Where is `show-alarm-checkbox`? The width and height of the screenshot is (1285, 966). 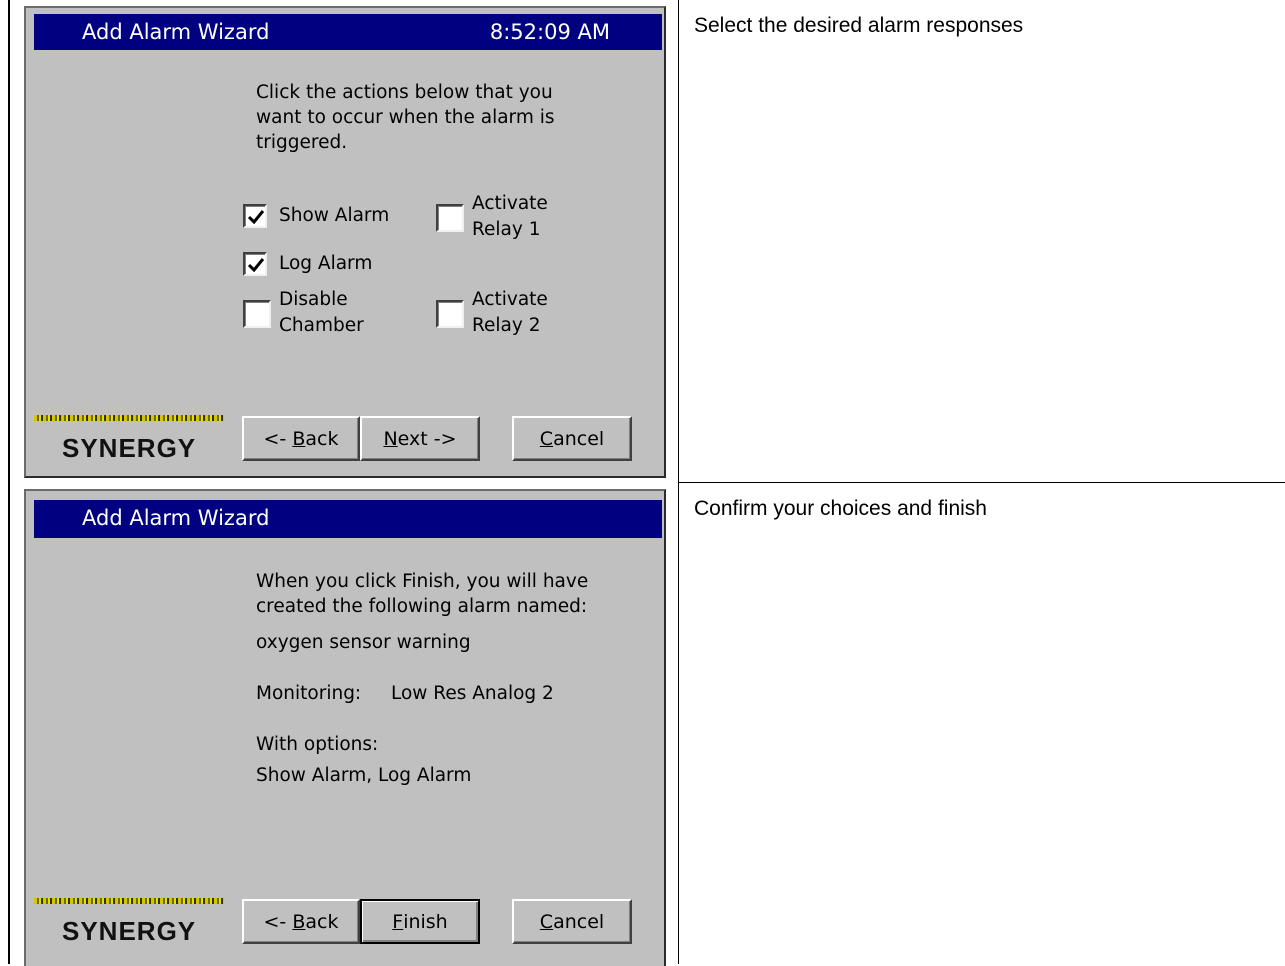
show-alarm-checkbox is located at coordinates (255, 216).